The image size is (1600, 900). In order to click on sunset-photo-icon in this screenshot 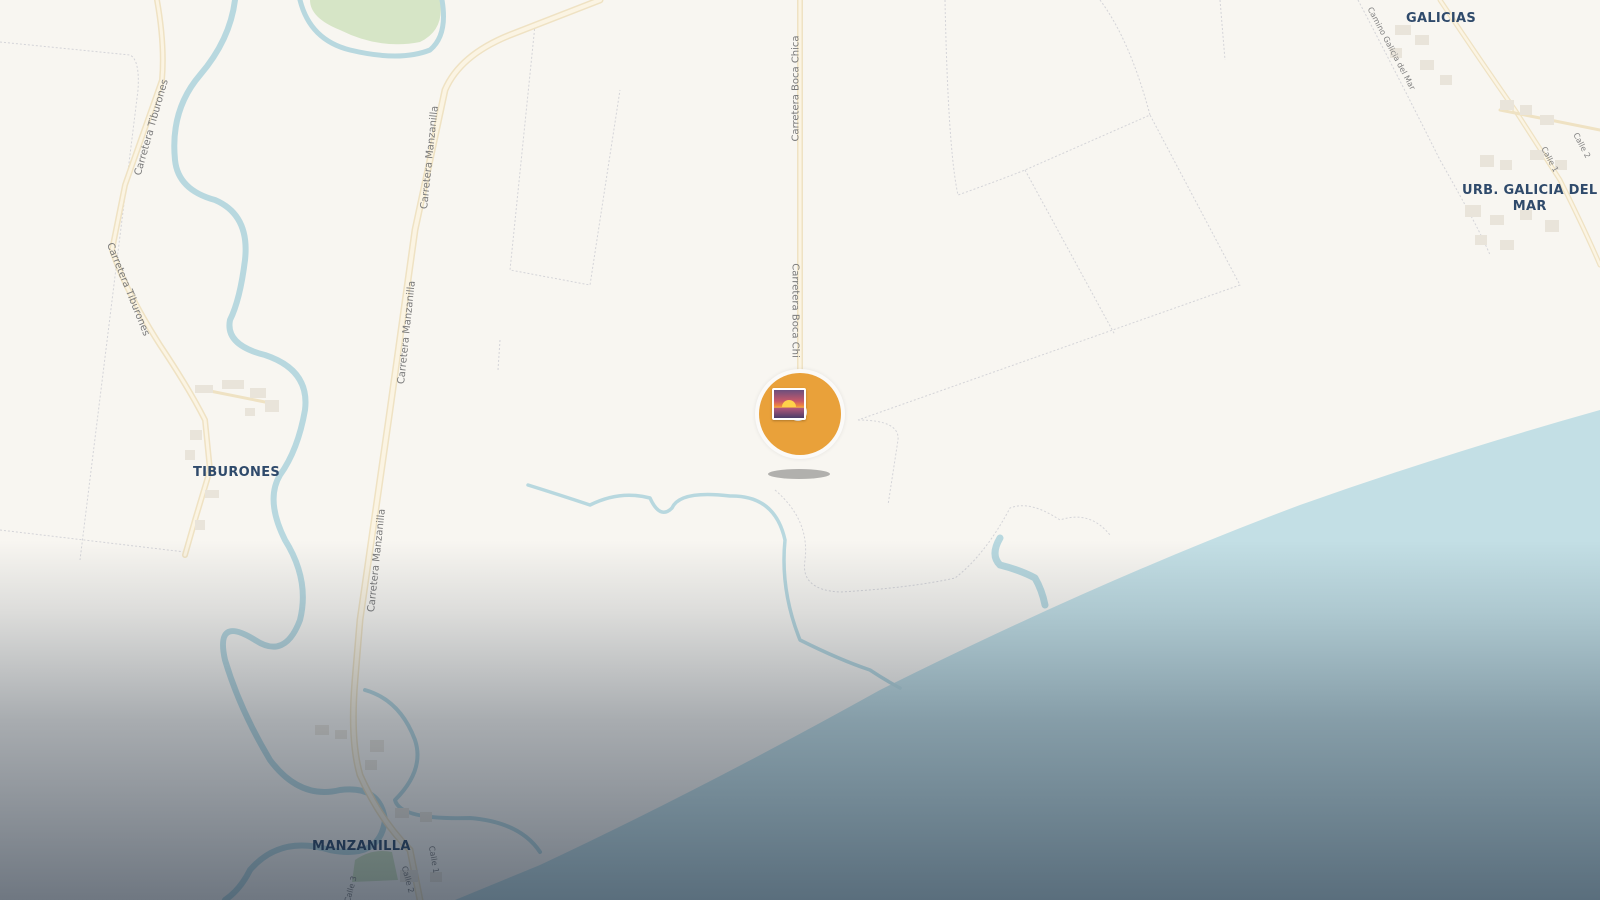, I will do `click(789, 404)`.